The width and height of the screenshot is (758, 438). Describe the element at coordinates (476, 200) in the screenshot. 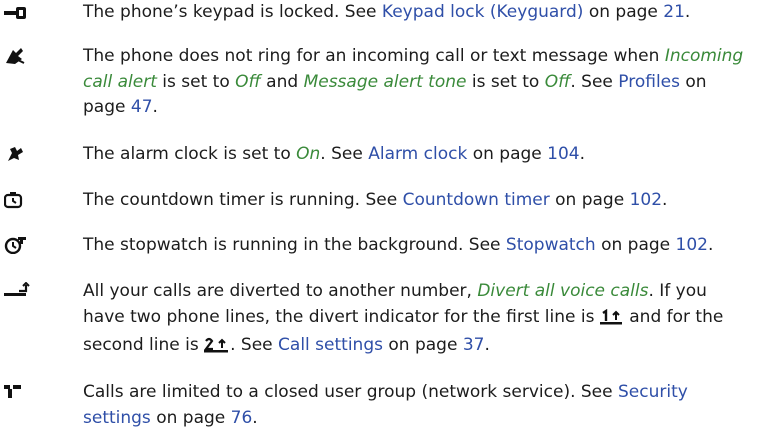

I see `link-countdown-timer: Countdown timer` at that location.